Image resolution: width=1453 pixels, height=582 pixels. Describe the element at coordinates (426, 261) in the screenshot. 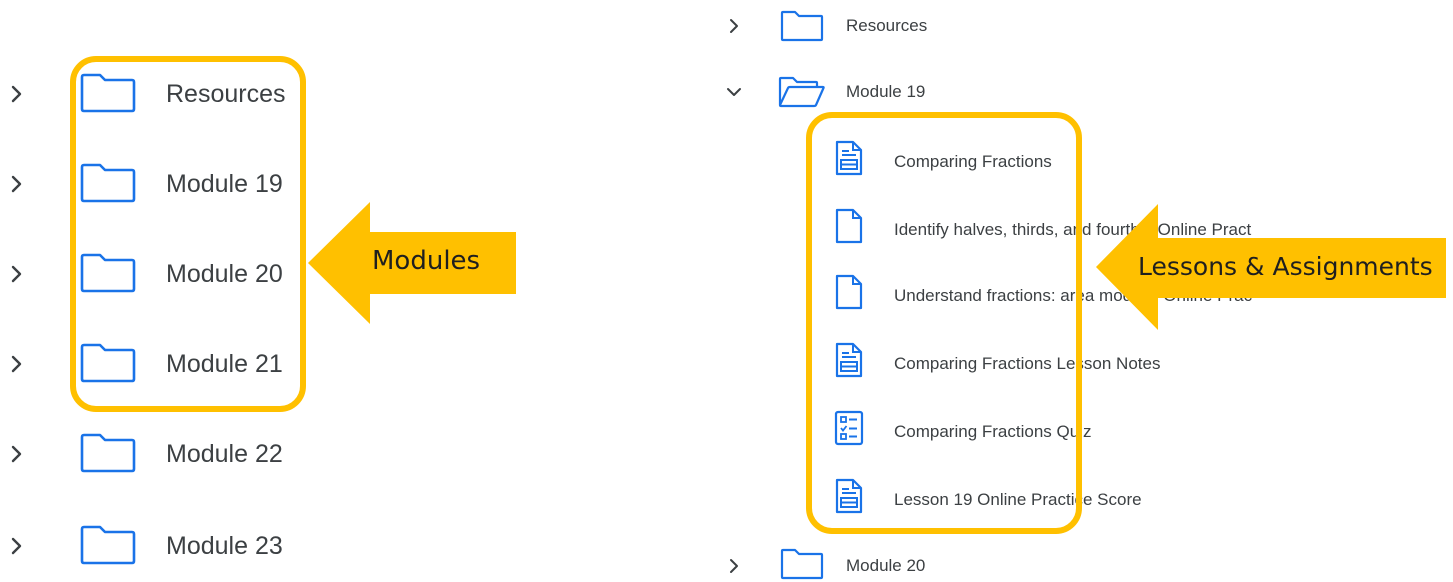

I see `modules-callout-label: Modules` at that location.